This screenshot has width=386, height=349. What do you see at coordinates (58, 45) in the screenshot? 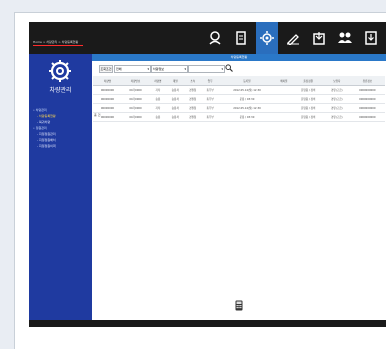
I see `breadcrumb-underline` at bounding box center [58, 45].